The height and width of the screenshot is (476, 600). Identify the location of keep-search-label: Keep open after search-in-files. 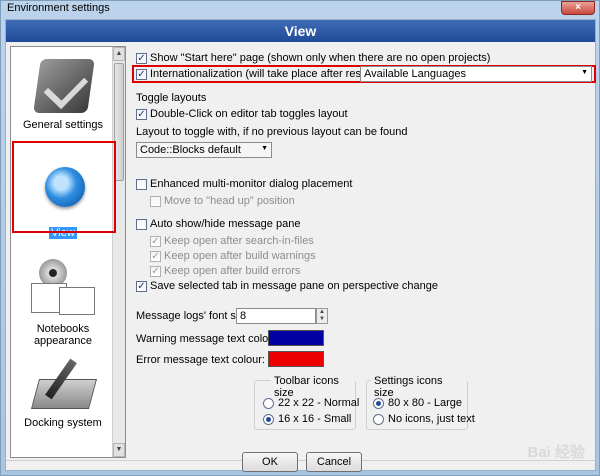
(239, 241).